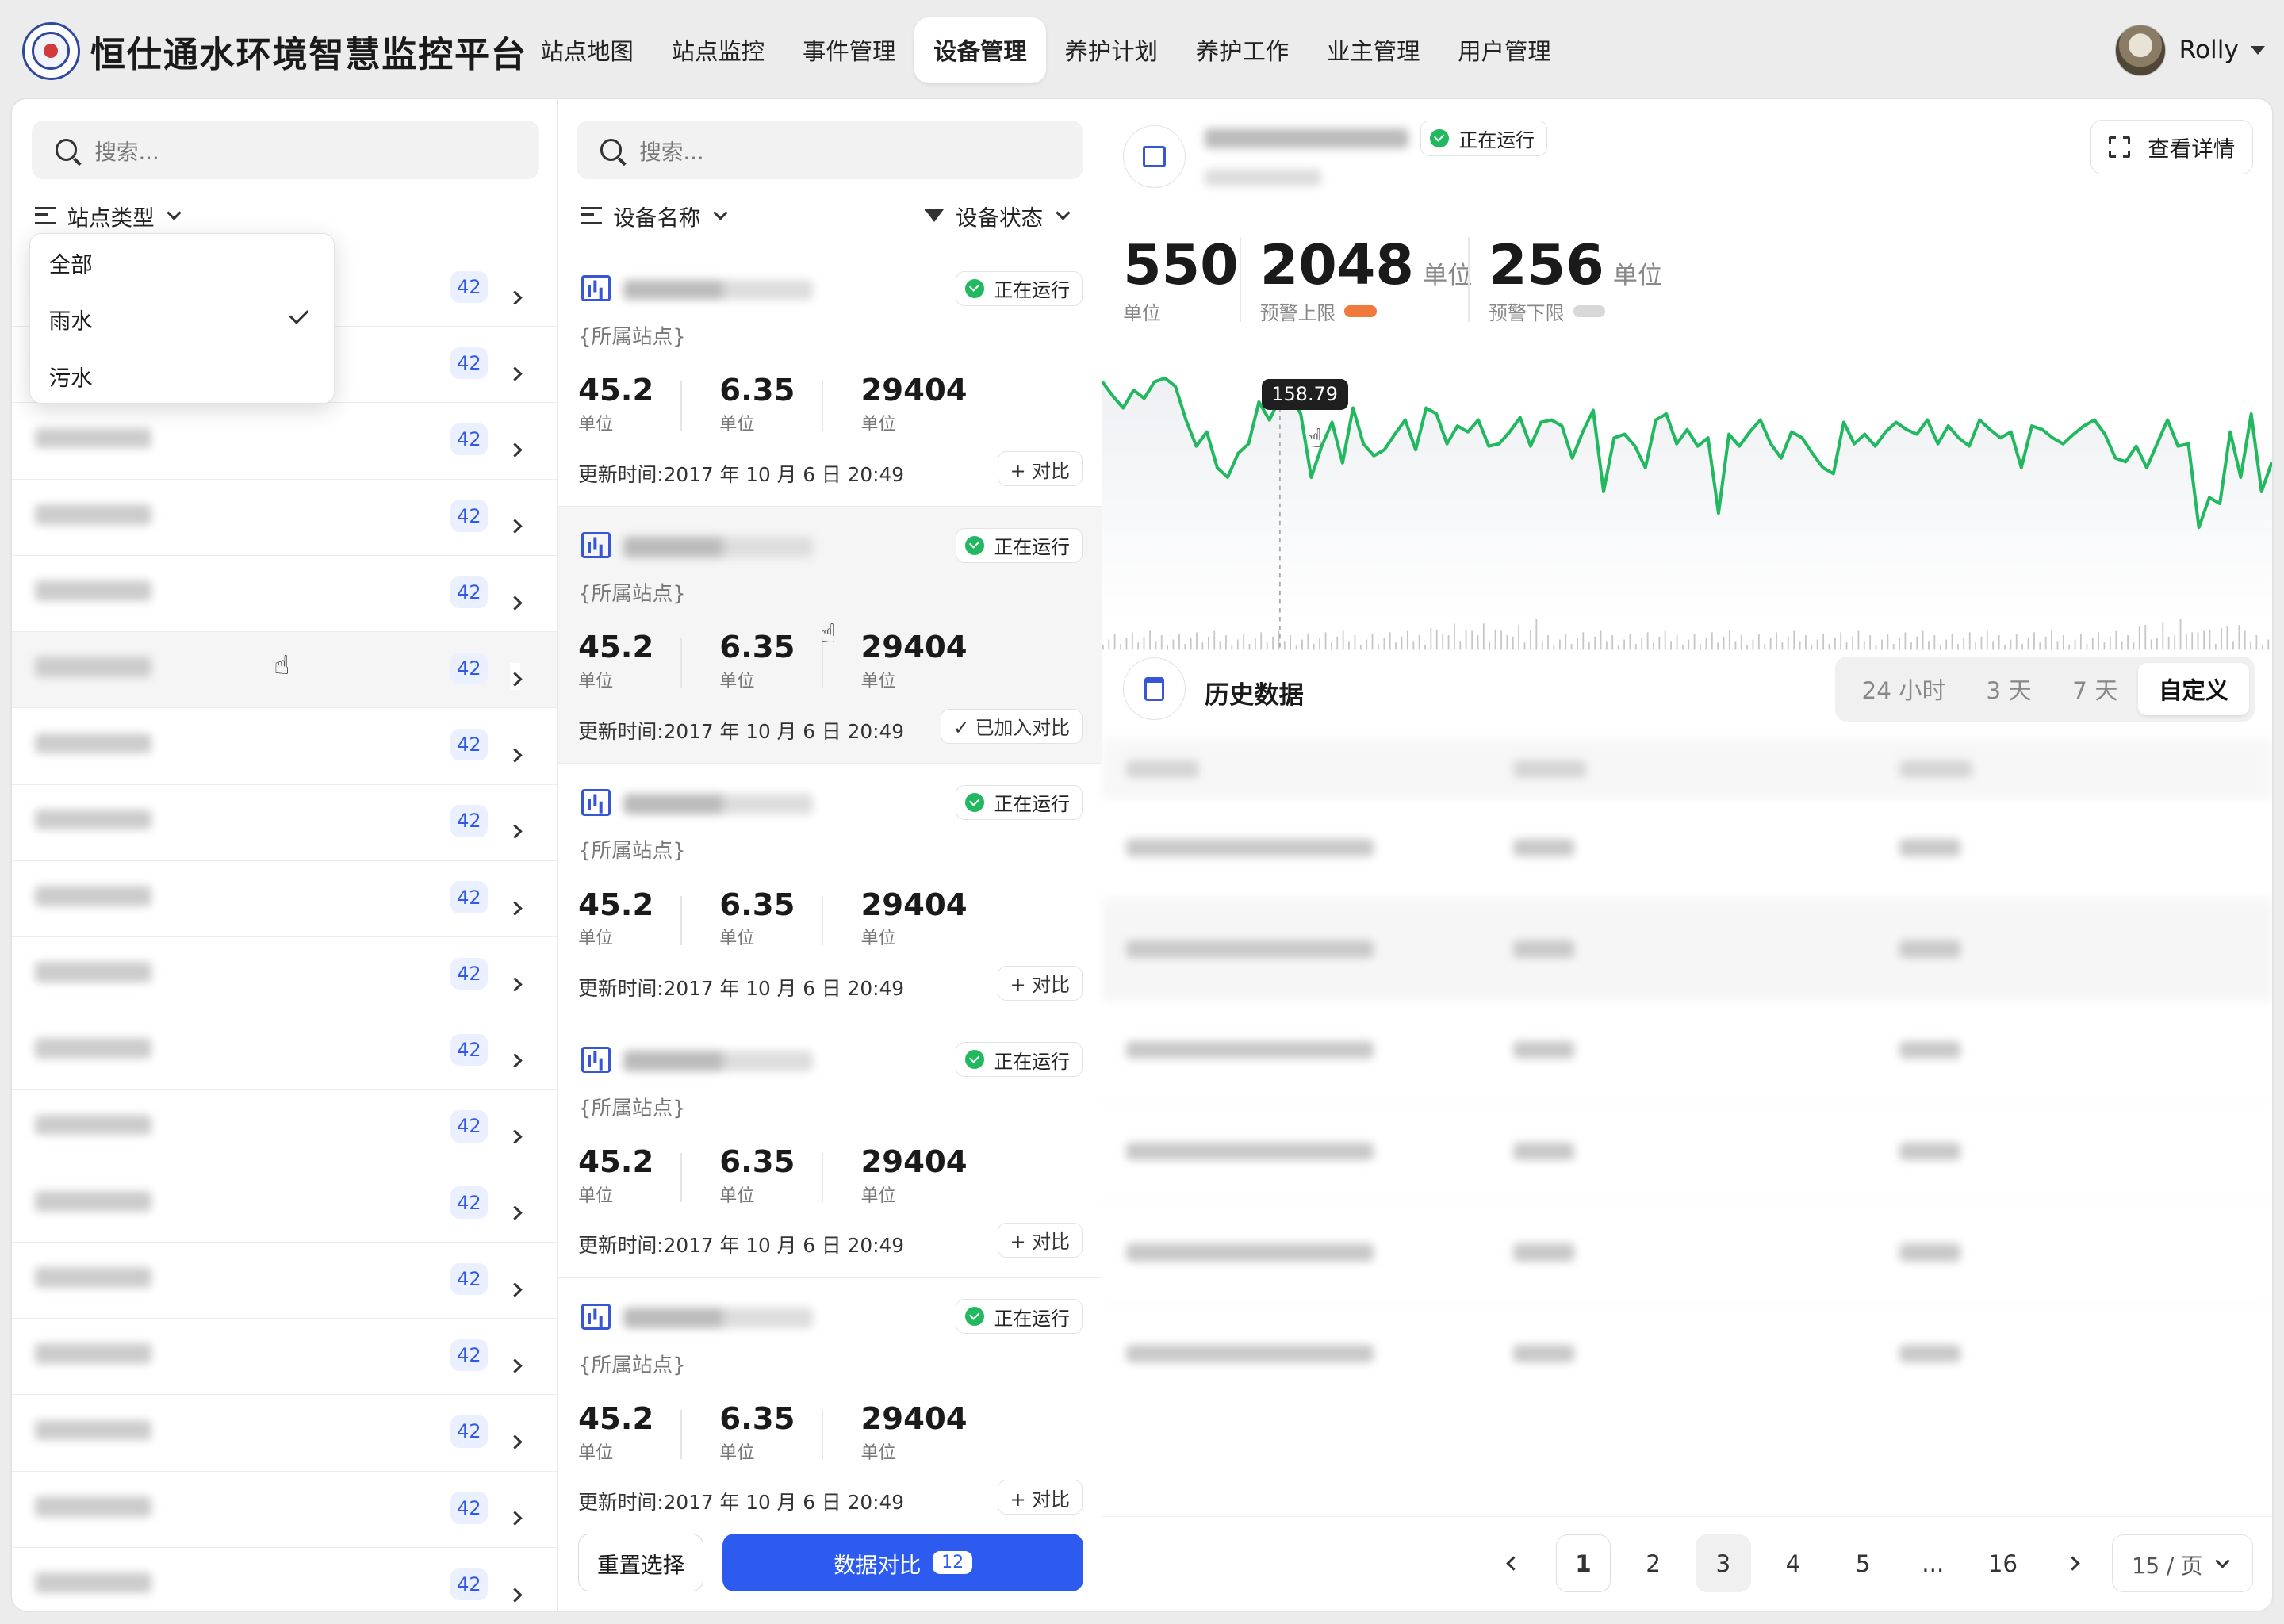 The width and height of the screenshot is (2284, 1624). What do you see at coordinates (182, 262) in the screenshot?
I see `dropdown-option-all: 全部` at bounding box center [182, 262].